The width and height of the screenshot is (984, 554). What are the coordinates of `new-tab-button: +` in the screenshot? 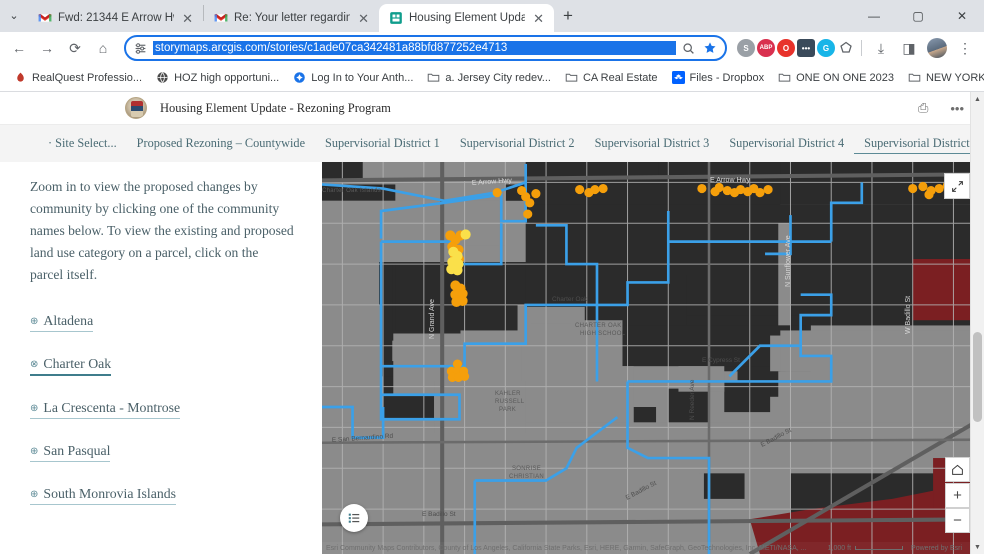 It's located at (568, 16).